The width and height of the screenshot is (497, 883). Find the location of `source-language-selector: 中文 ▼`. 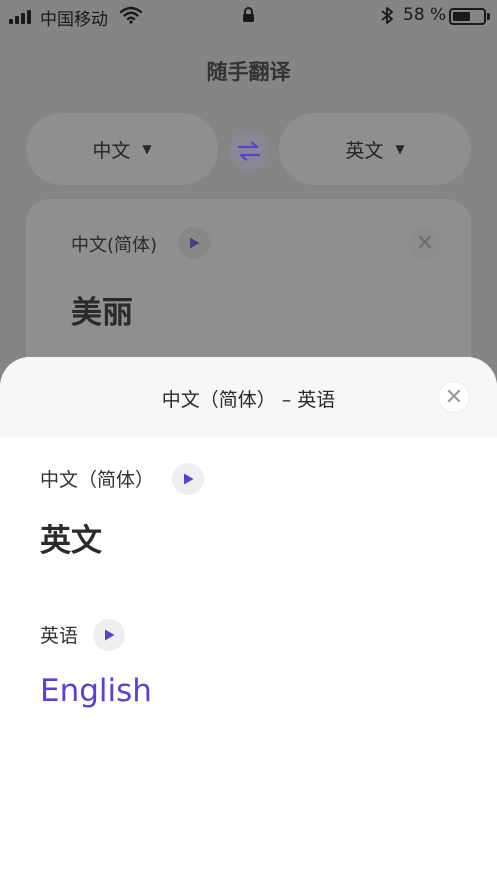

source-language-selector: 中文 ▼ is located at coordinates (122, 149).